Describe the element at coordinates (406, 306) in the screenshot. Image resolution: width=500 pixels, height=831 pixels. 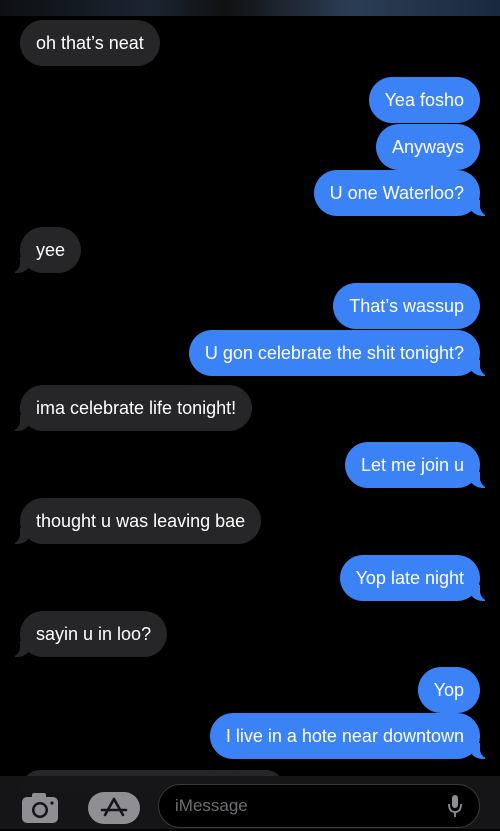
I see `message-sent: That’s wassup` at that location.